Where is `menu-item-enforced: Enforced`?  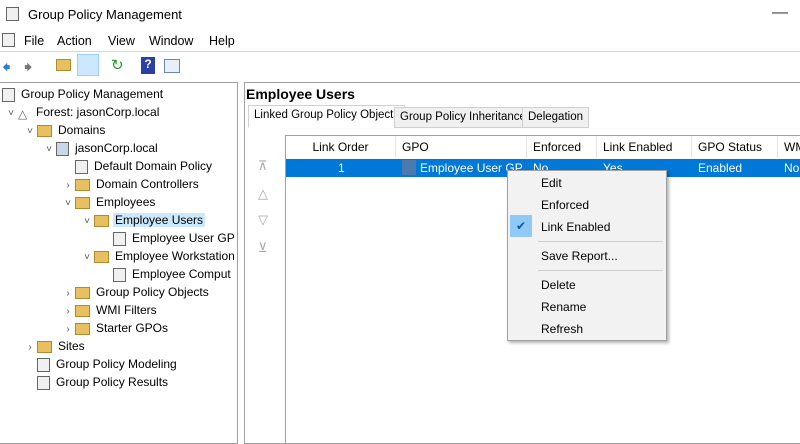 menu-item-enforced: Enforced is located at coordinates (565, 205).